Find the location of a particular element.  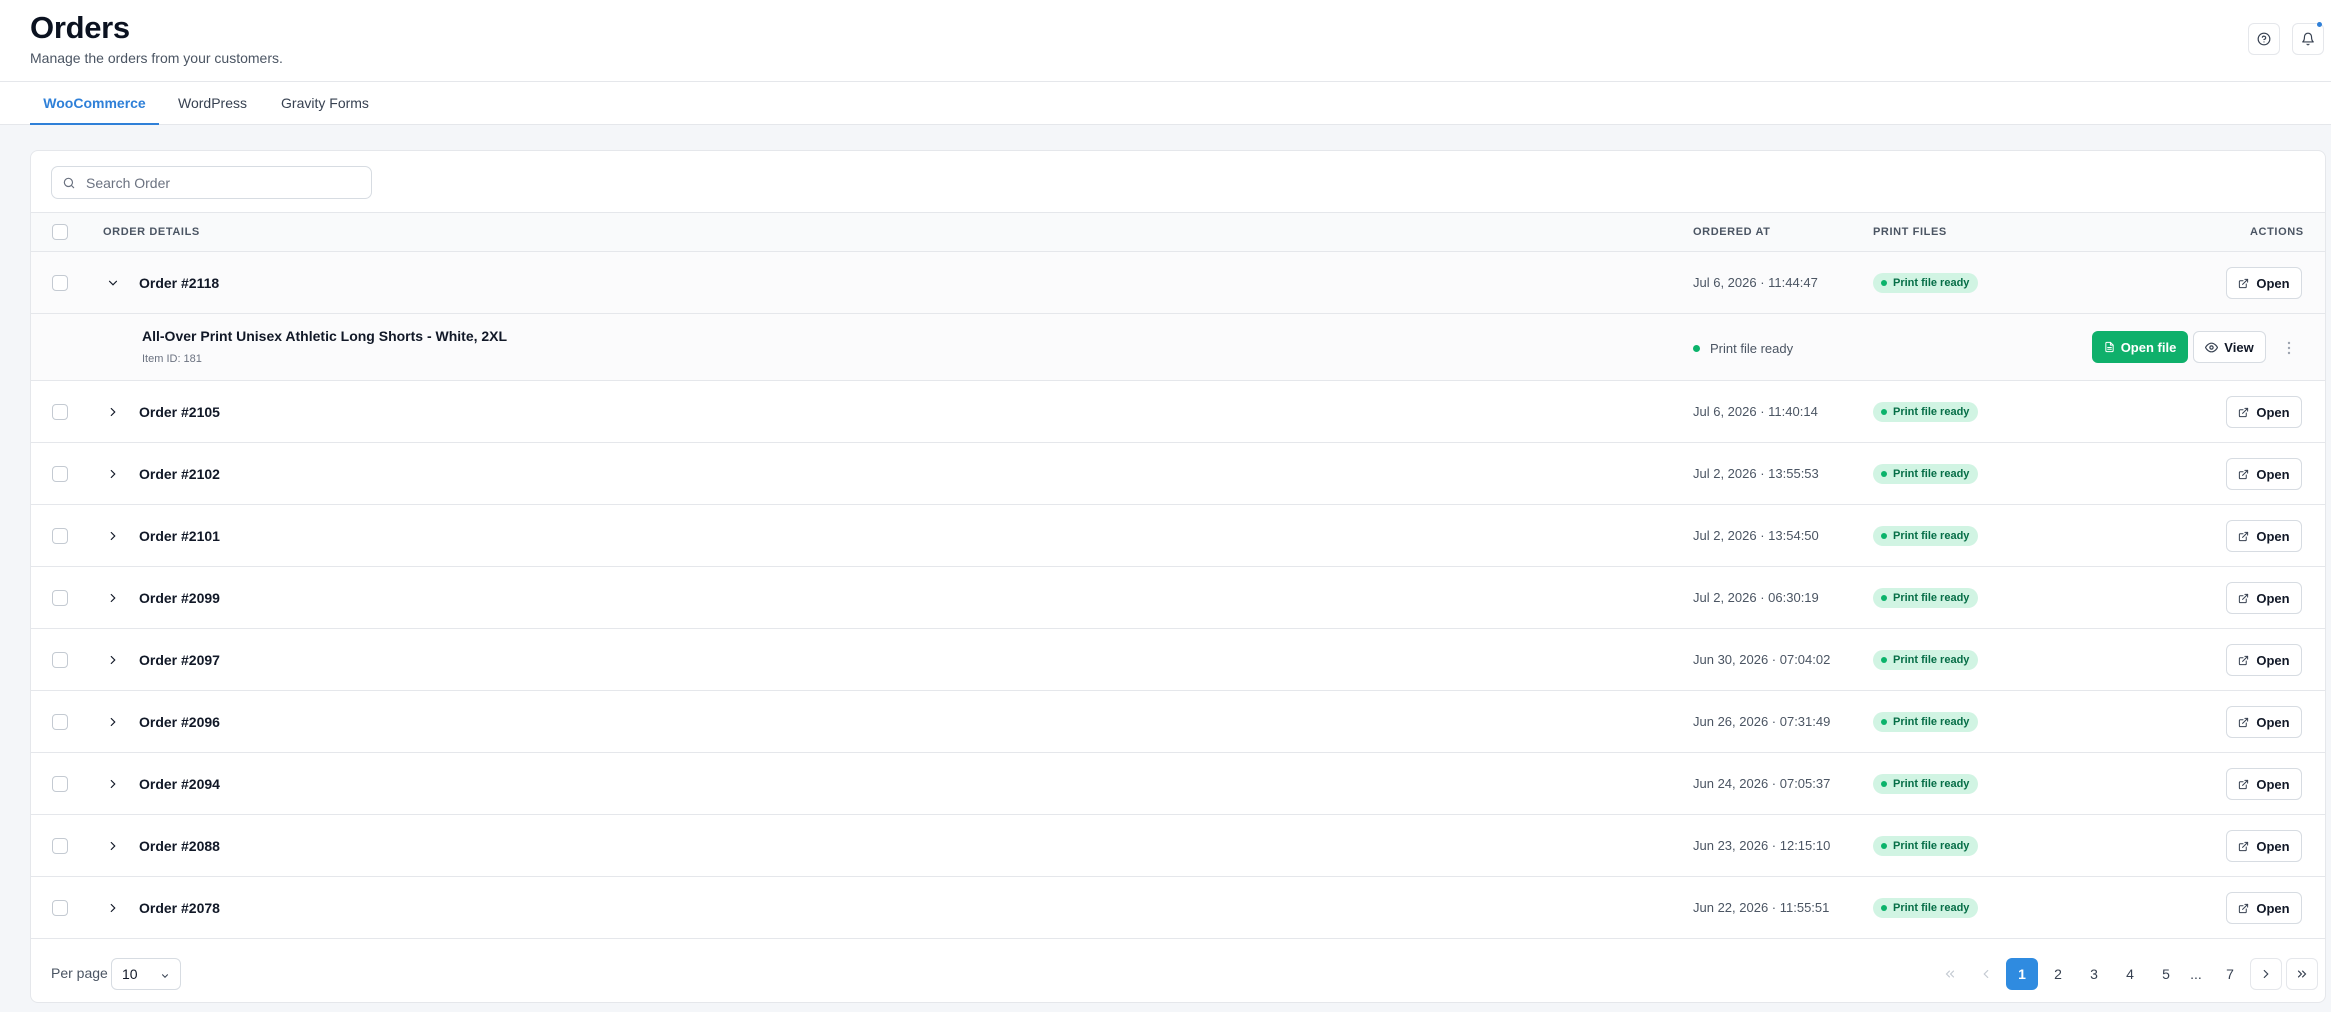

order-id: Order #2105 is located at coordinates (179, 412).